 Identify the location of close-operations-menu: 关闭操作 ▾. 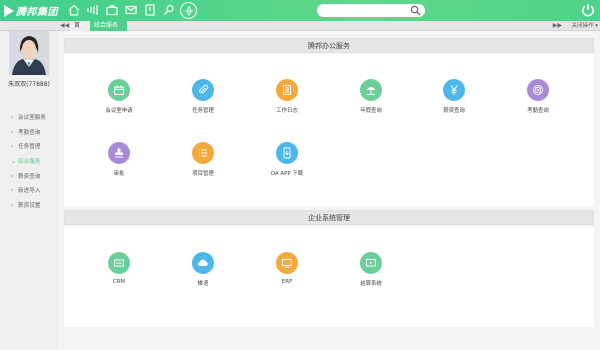
(584, 26).